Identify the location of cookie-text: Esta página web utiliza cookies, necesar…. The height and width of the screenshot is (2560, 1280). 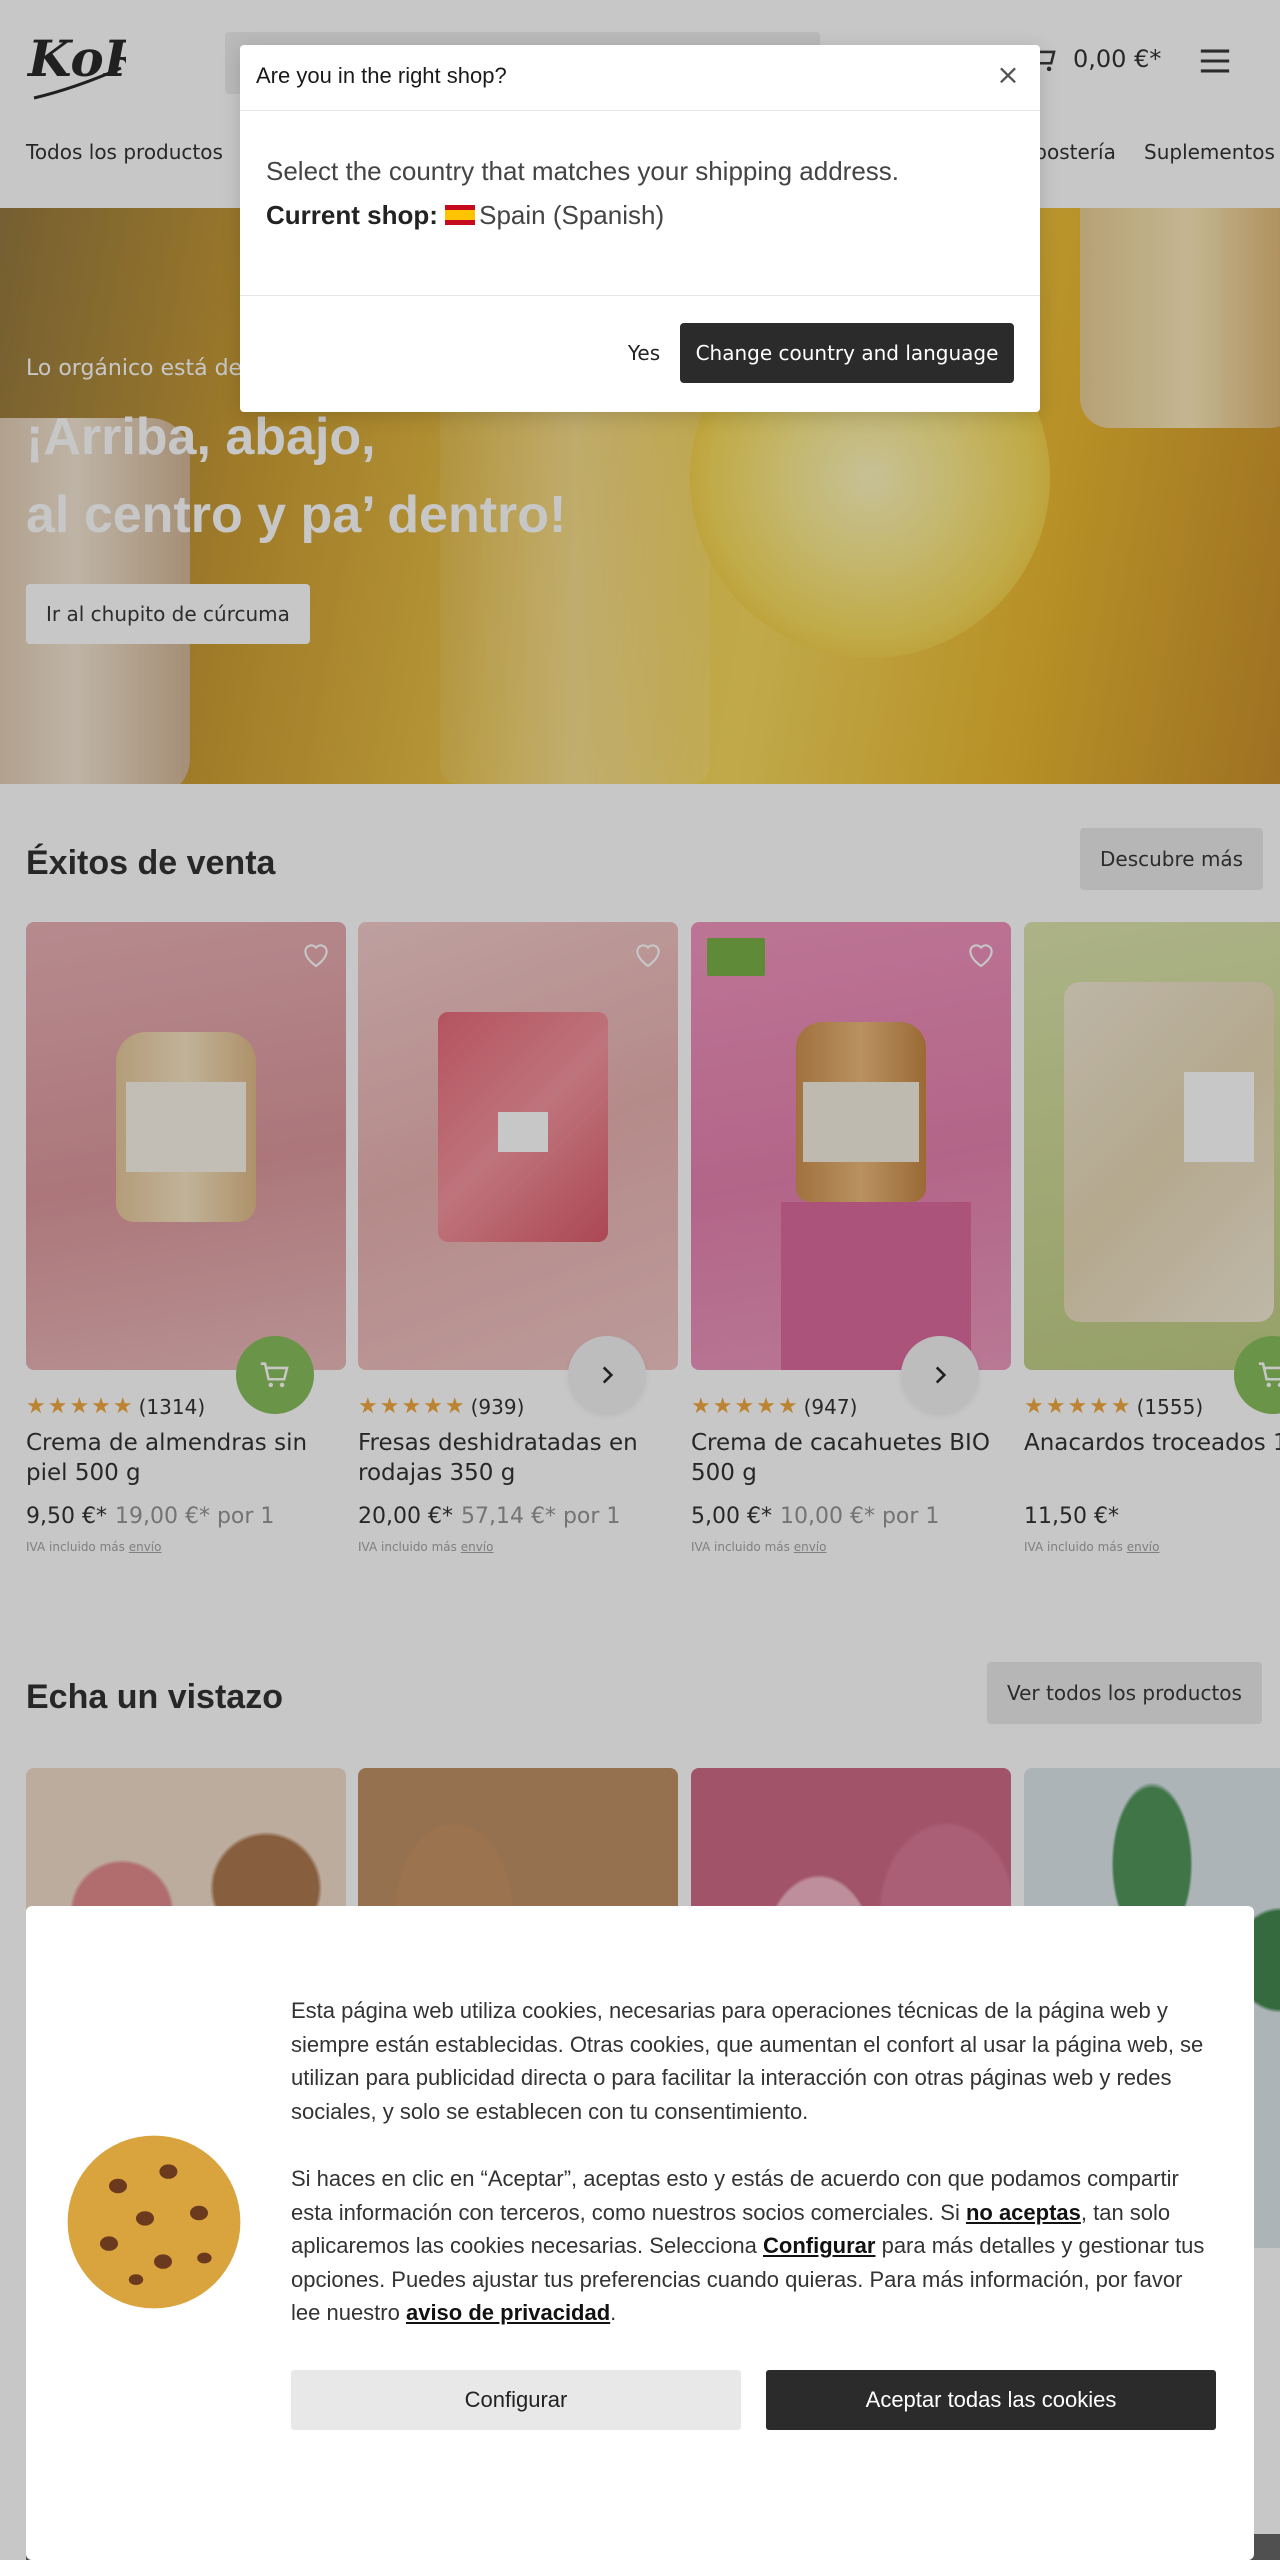
(751, 2179).